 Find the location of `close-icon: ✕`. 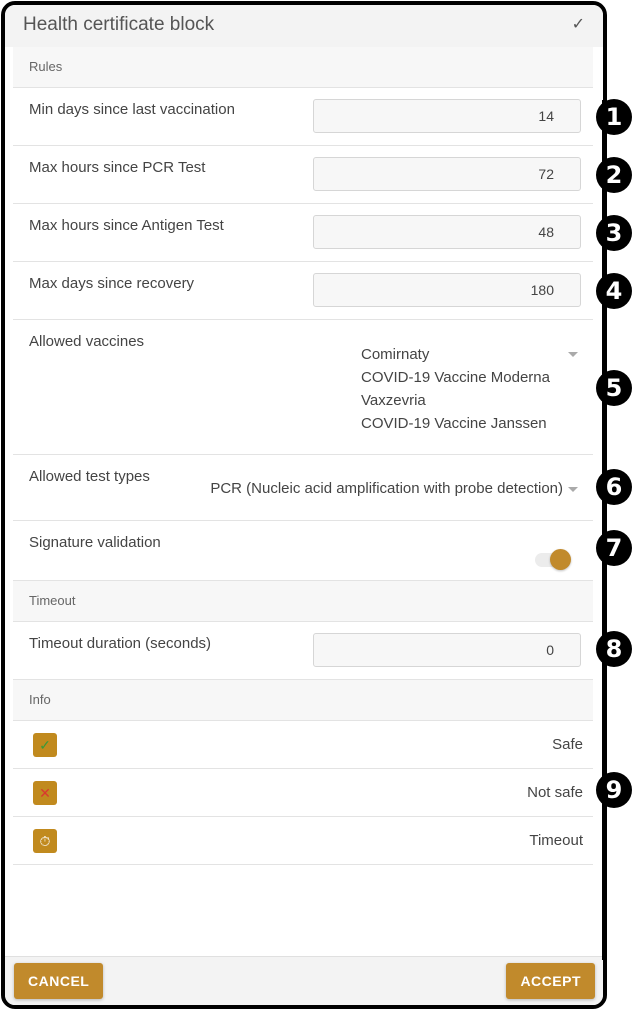

close-icon: ✕ is located at coordinates (45, 793).